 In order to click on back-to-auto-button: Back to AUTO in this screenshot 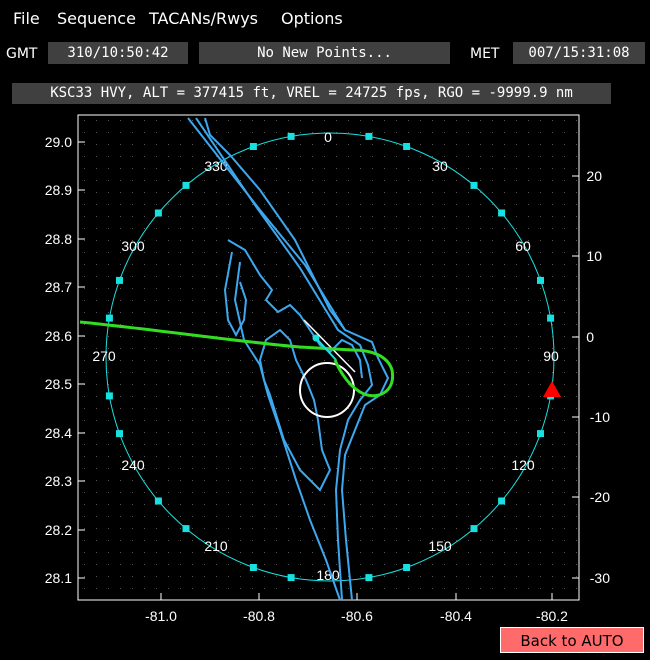, I will do `click(572, 640)`.